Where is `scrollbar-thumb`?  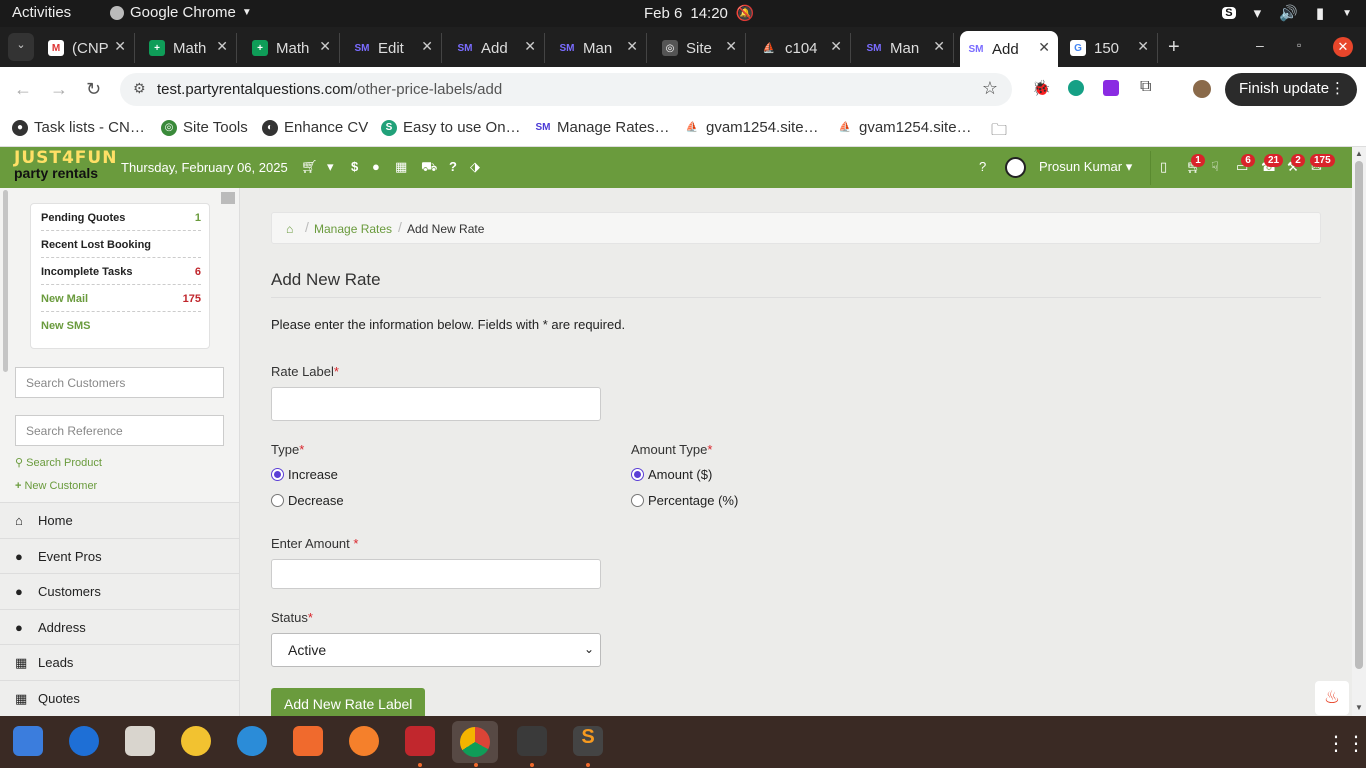
scrollbar-thumb is located at coordinates (1359, 415).